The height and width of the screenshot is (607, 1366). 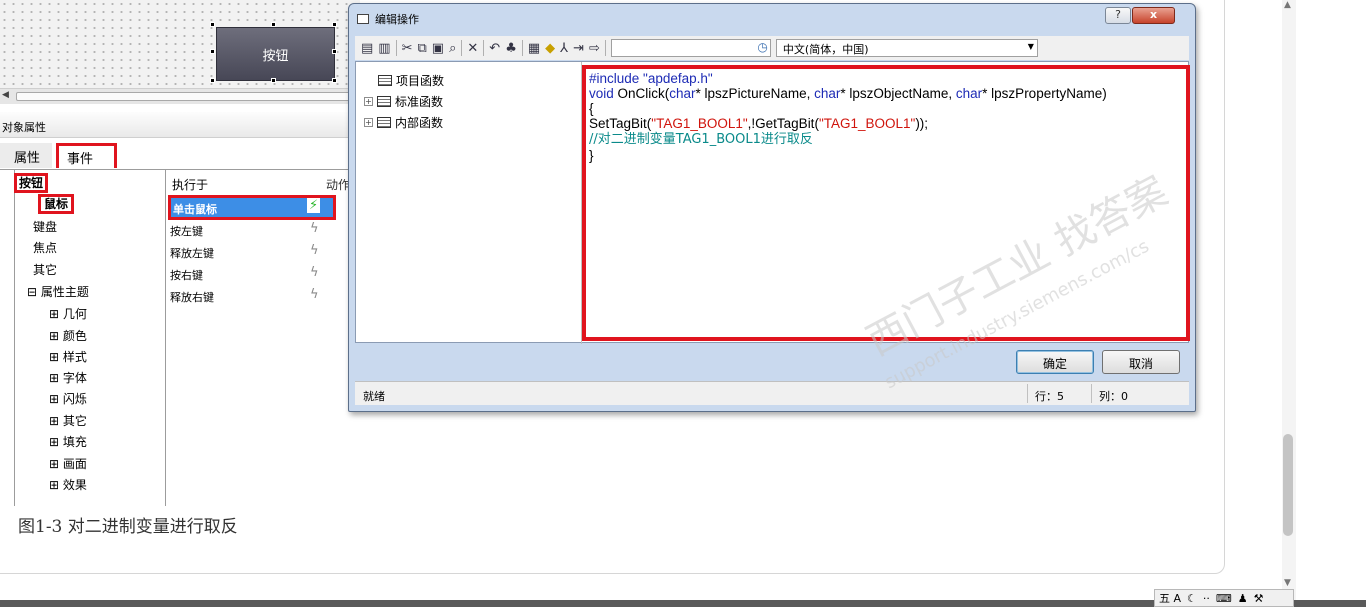 I want to click on tree-item-colors: ⊞ 颜色, so click(x=68, y=335).